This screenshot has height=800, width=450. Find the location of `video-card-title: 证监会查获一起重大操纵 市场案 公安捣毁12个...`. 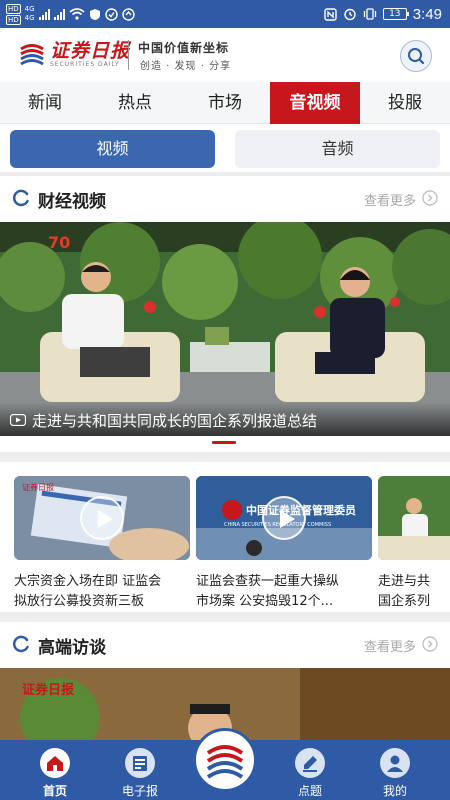

video-card-title: 证监会查获一起重大操纵 市场案 公安捣毁12个... is located at coordinates (268, 591).